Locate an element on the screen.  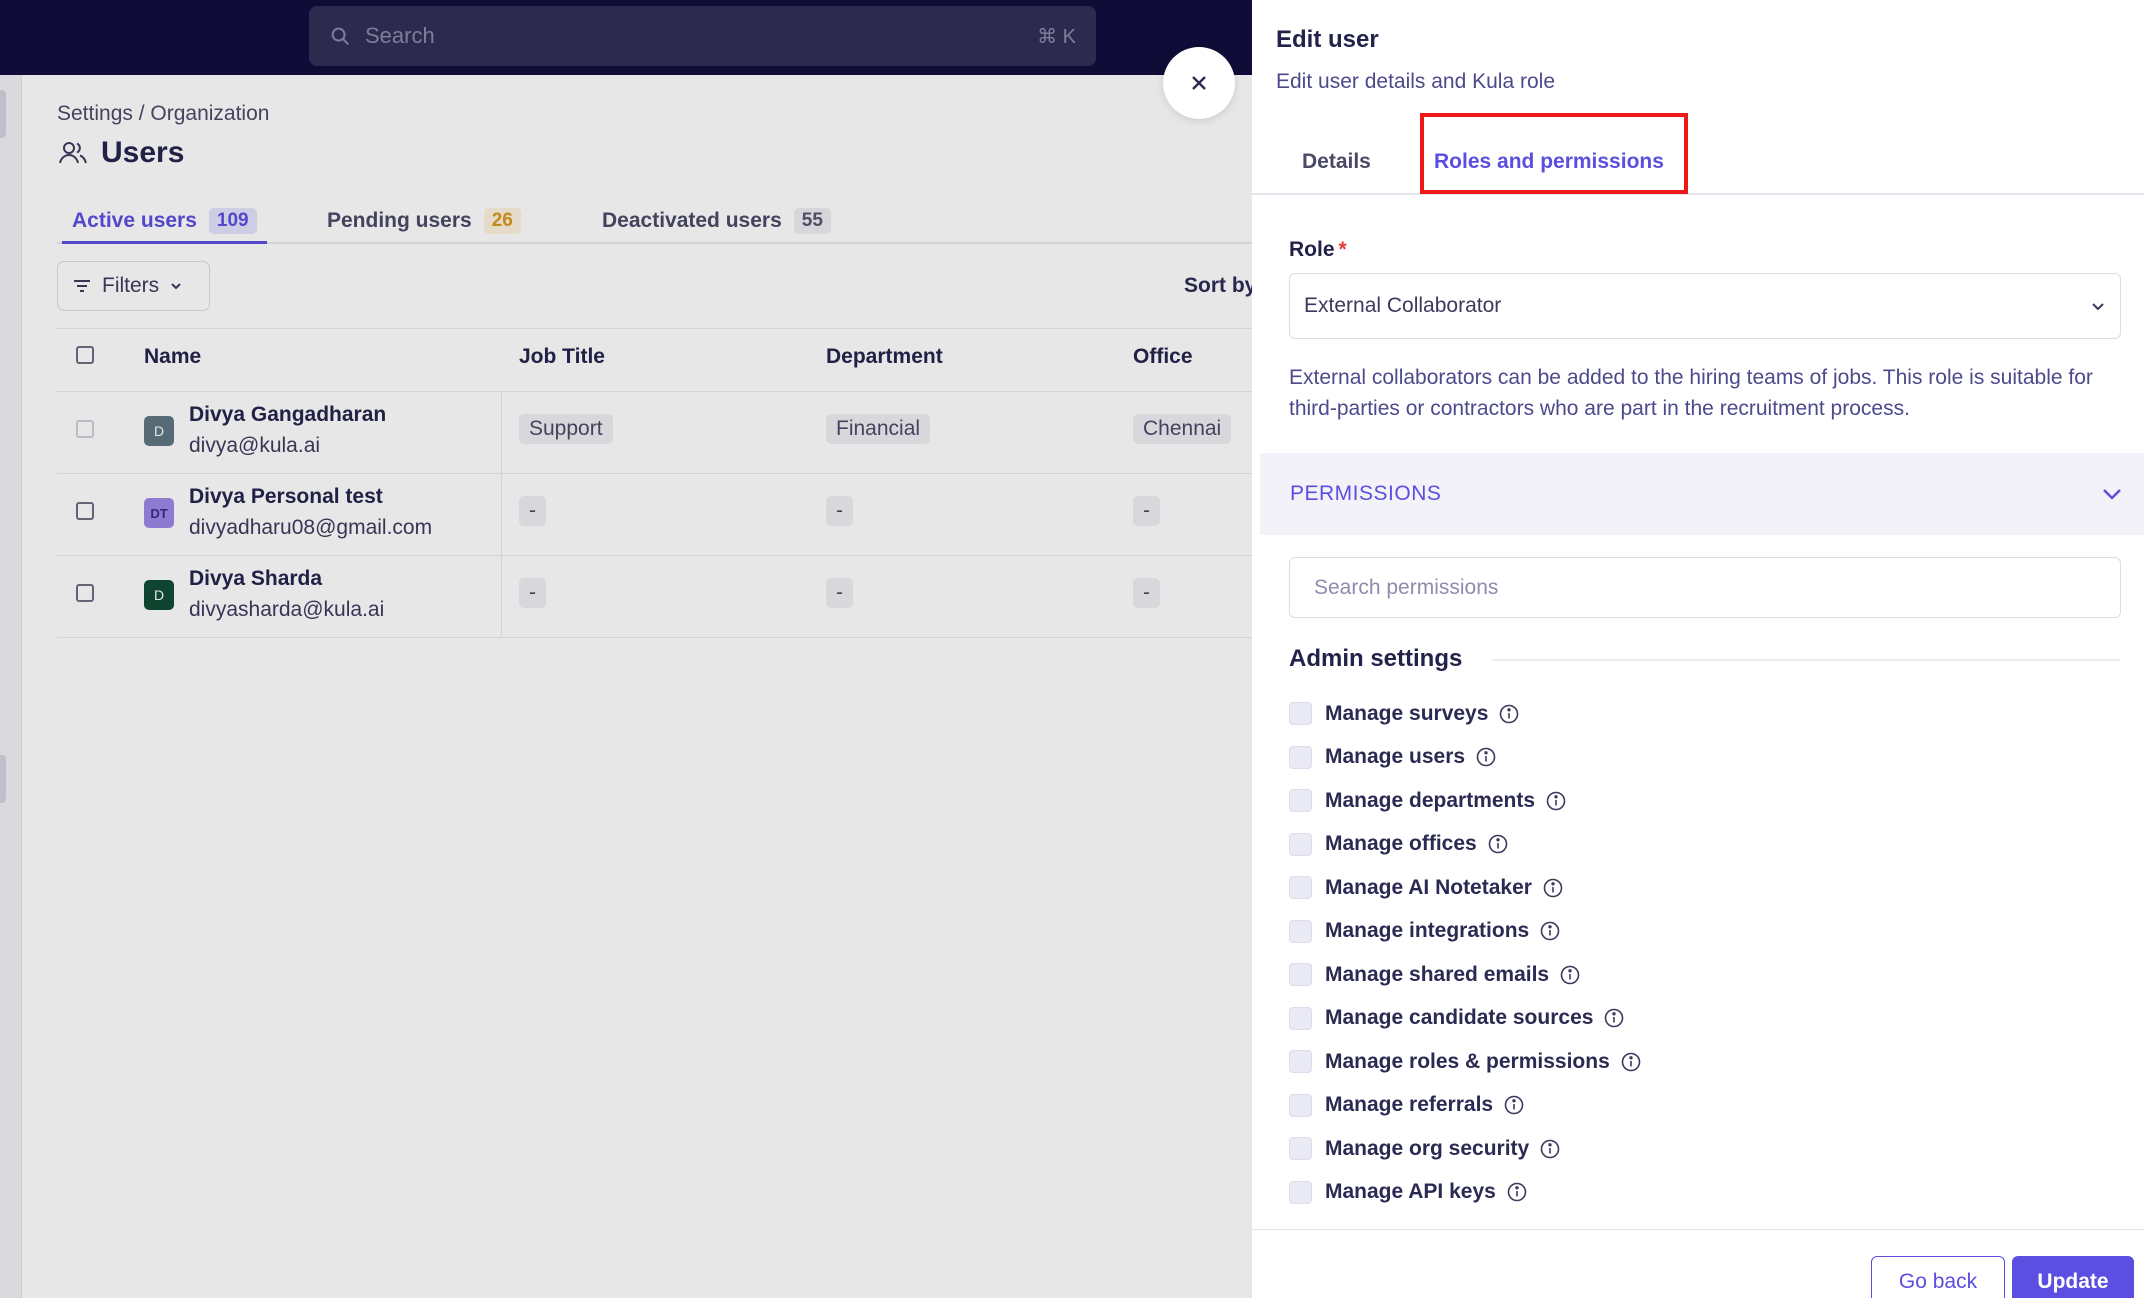
tab-details: Details is located at coordinates (1336, 162).